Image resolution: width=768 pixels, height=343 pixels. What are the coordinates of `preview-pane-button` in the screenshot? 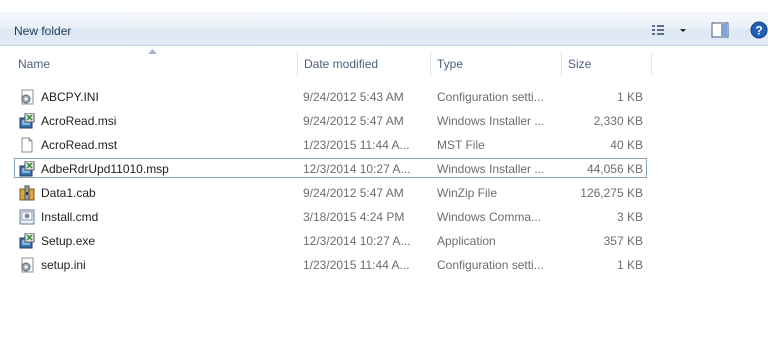 It's located at (720, 30).